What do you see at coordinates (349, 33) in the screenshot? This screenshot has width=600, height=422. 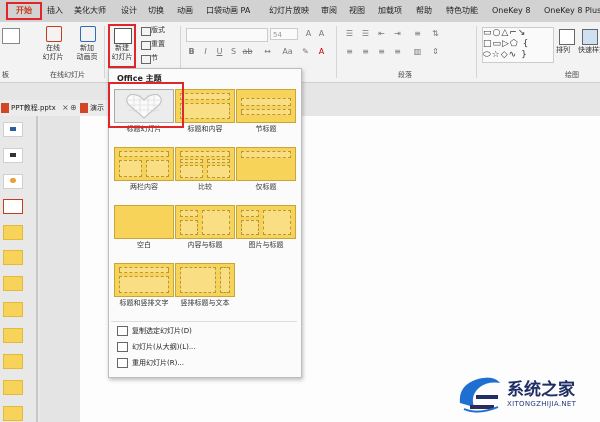 I see `bullets-icon: ☰` at bounding box center [349, 33].